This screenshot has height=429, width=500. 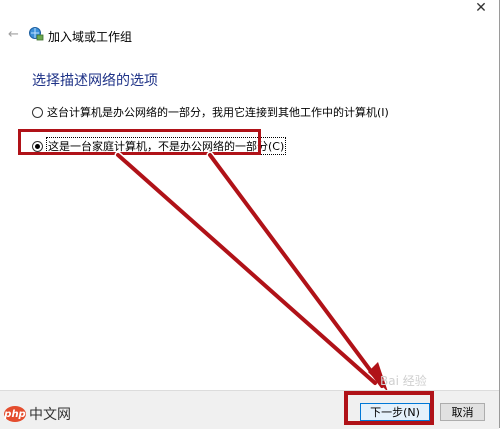 What do you see at coordinates (15, 414) in the screenshot?
I see `php-logo-icon: php` at bounding box center [15, 414].